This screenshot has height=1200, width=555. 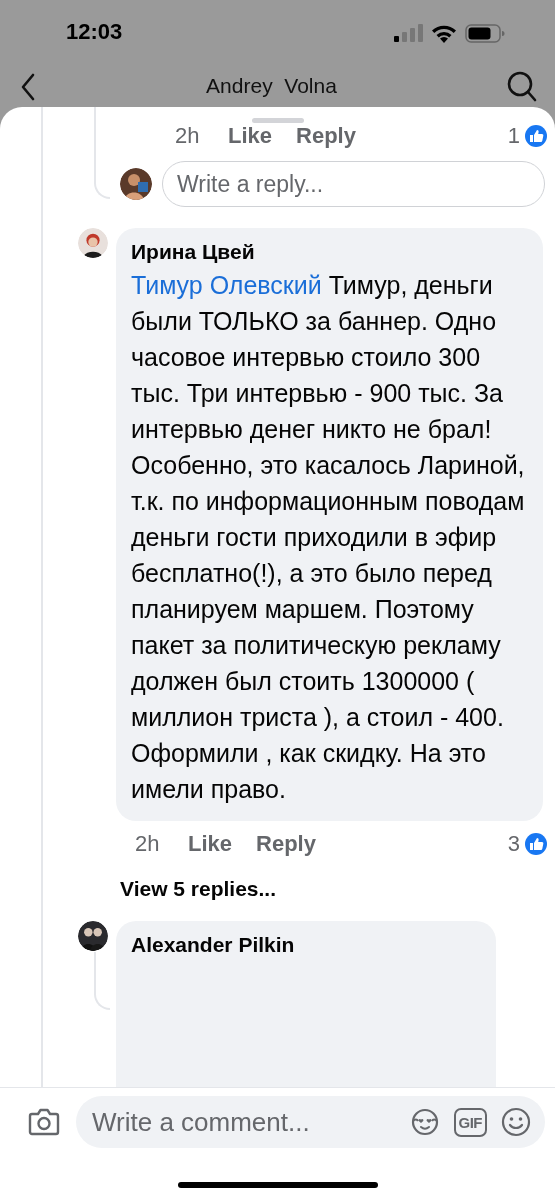 What do you see at coordinates (329, 252) in the screenshot?
I see `author-name: Ирина Цвей` at bounding box center [329, 252].